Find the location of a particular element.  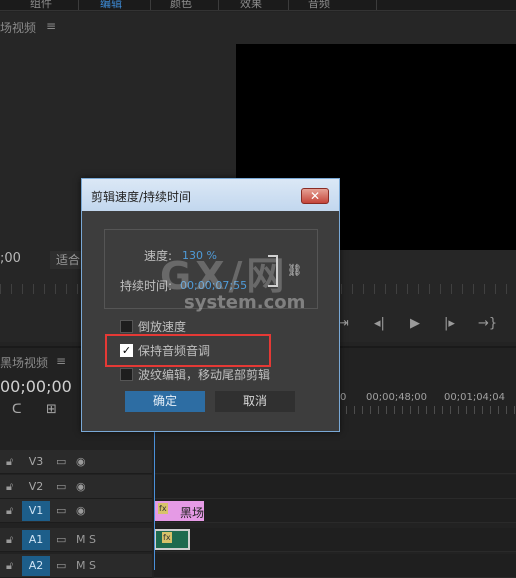

audio-clip: fx is located at coordinates (172, 539).